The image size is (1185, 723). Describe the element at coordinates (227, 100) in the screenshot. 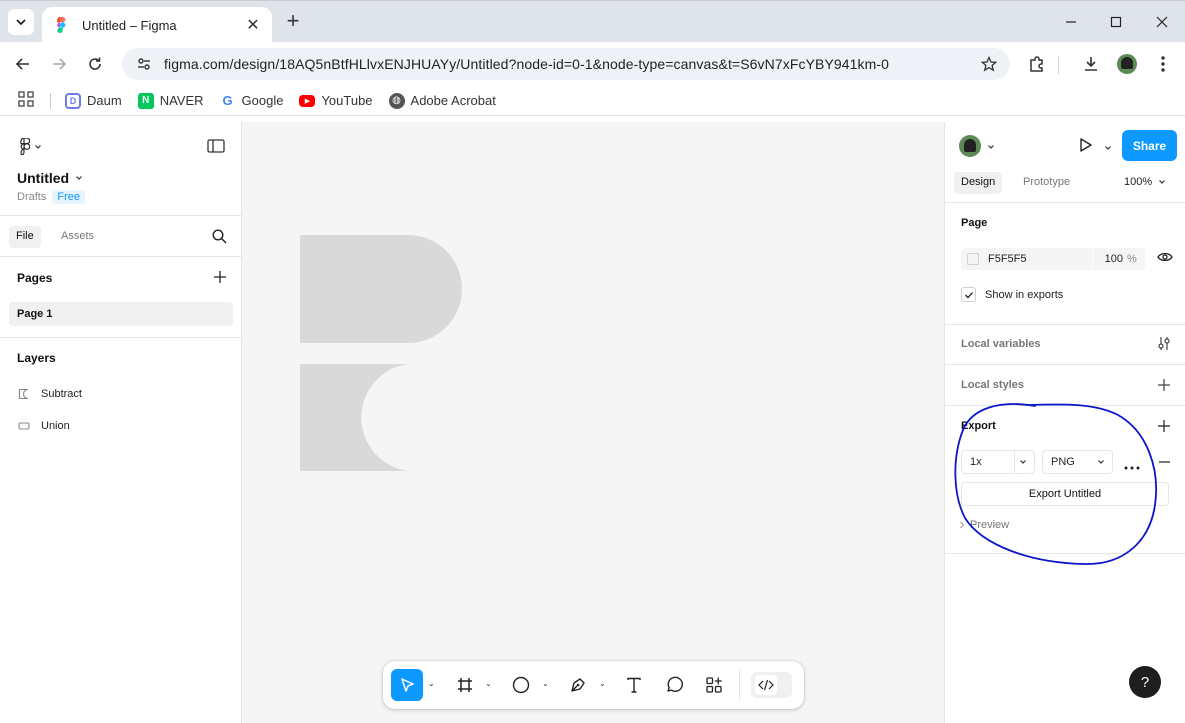

I see `google-icon: G` at that location.